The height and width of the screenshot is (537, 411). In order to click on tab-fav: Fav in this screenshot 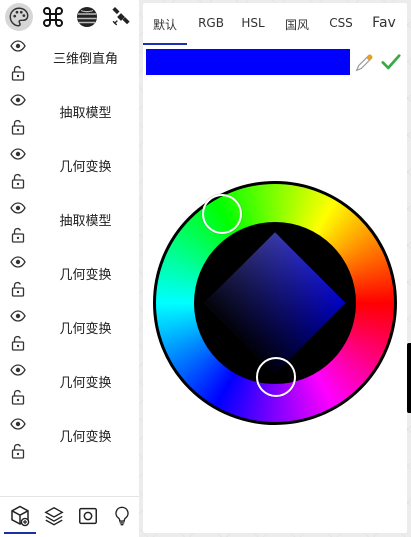, I will do `click(384, 23)`.